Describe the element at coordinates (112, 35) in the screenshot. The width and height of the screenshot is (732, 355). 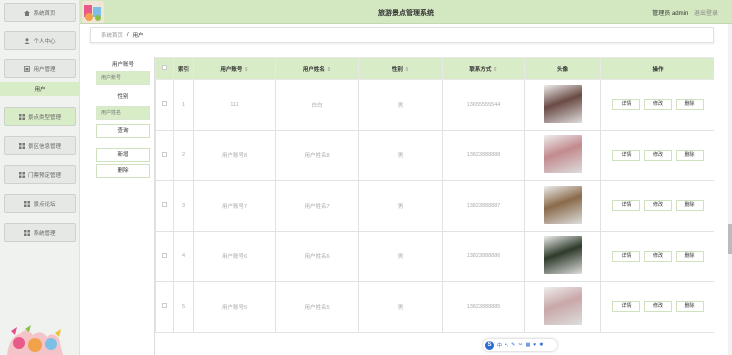
I see `breadcrumb-home: 系统首页` at that location.